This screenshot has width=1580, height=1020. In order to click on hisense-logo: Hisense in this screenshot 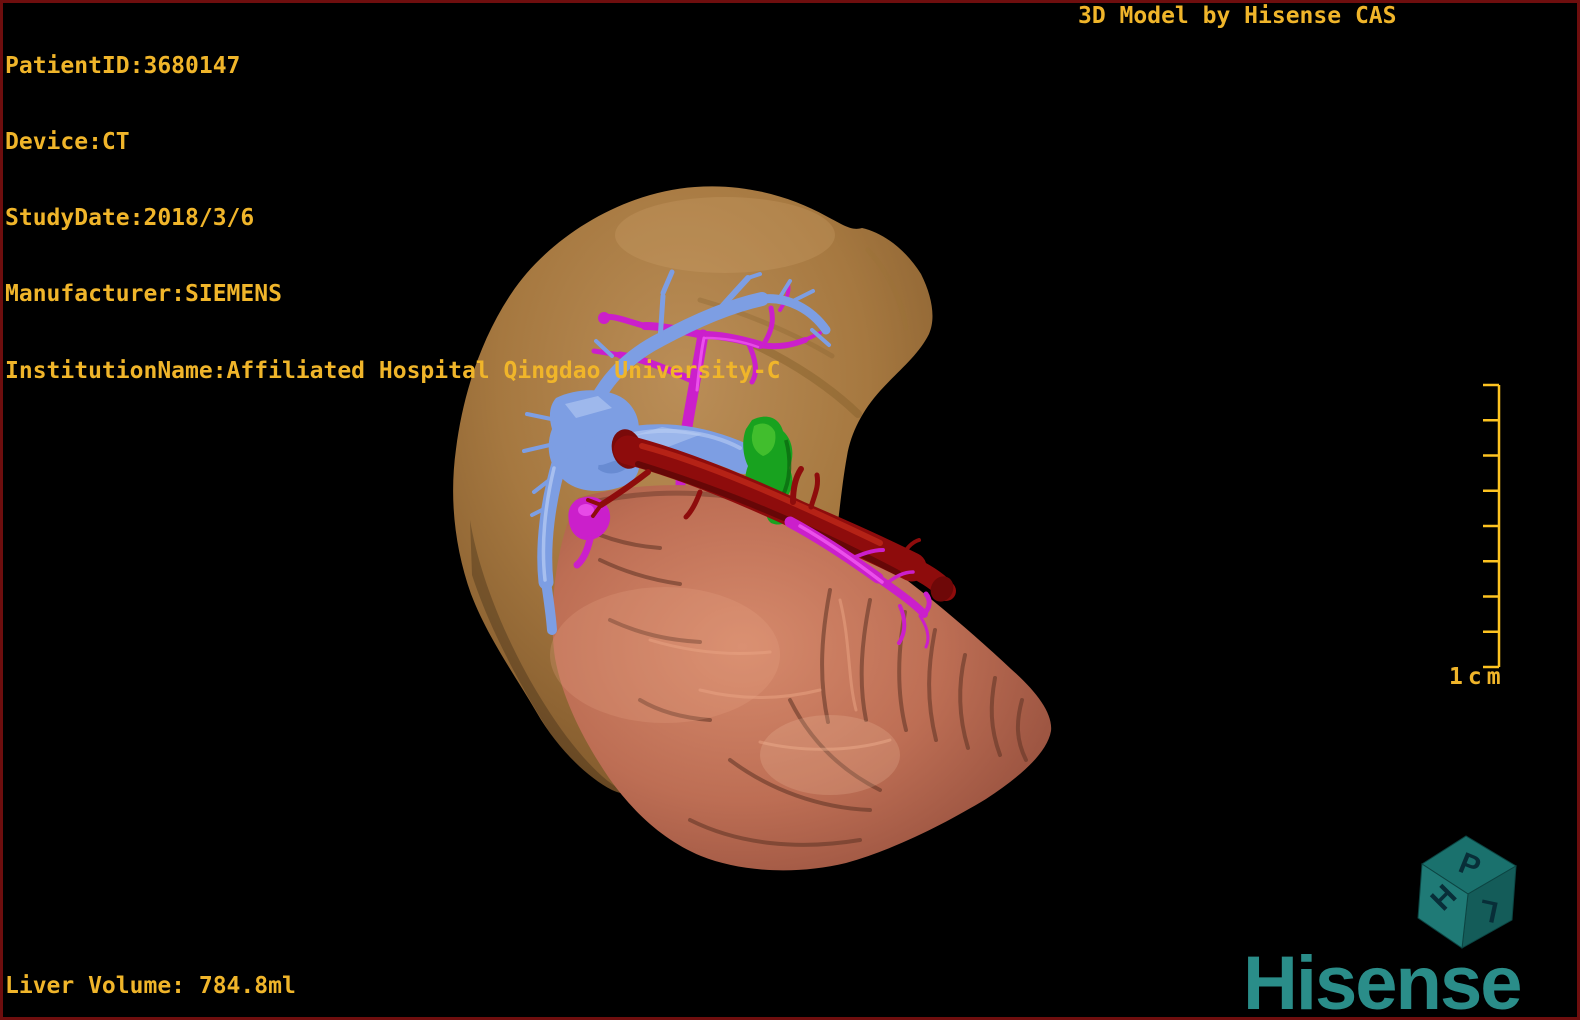, I will do `click(1382, 980)`.